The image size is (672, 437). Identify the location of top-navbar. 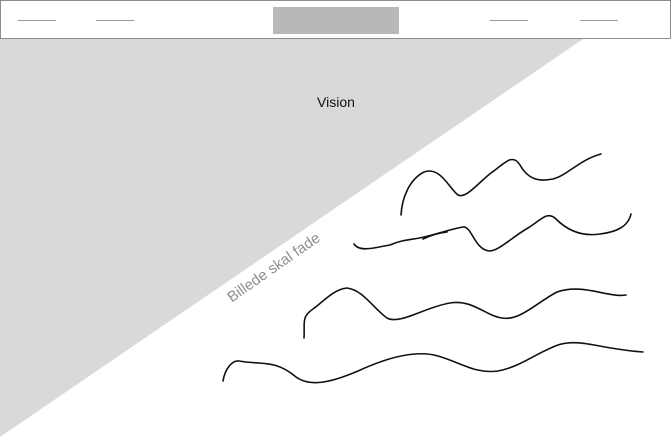
(335, 19).